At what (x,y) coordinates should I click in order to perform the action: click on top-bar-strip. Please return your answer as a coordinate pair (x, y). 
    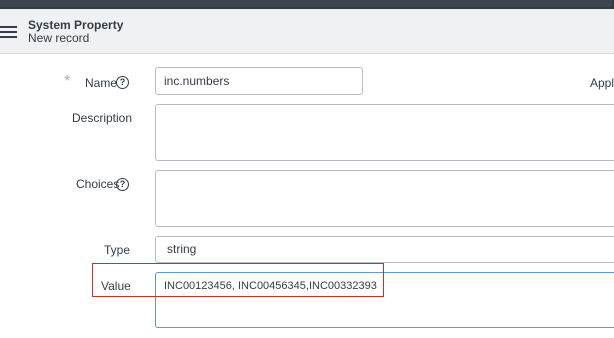
    Looking at the image, I should click on (306, 3).